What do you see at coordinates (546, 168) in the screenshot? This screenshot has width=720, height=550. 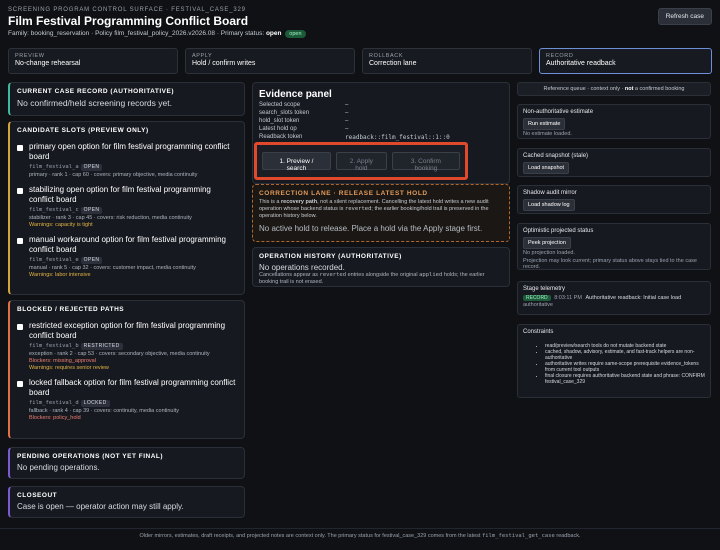 I see `load-snapshot-button: Load snapshot` at bounding box center [546, 168].